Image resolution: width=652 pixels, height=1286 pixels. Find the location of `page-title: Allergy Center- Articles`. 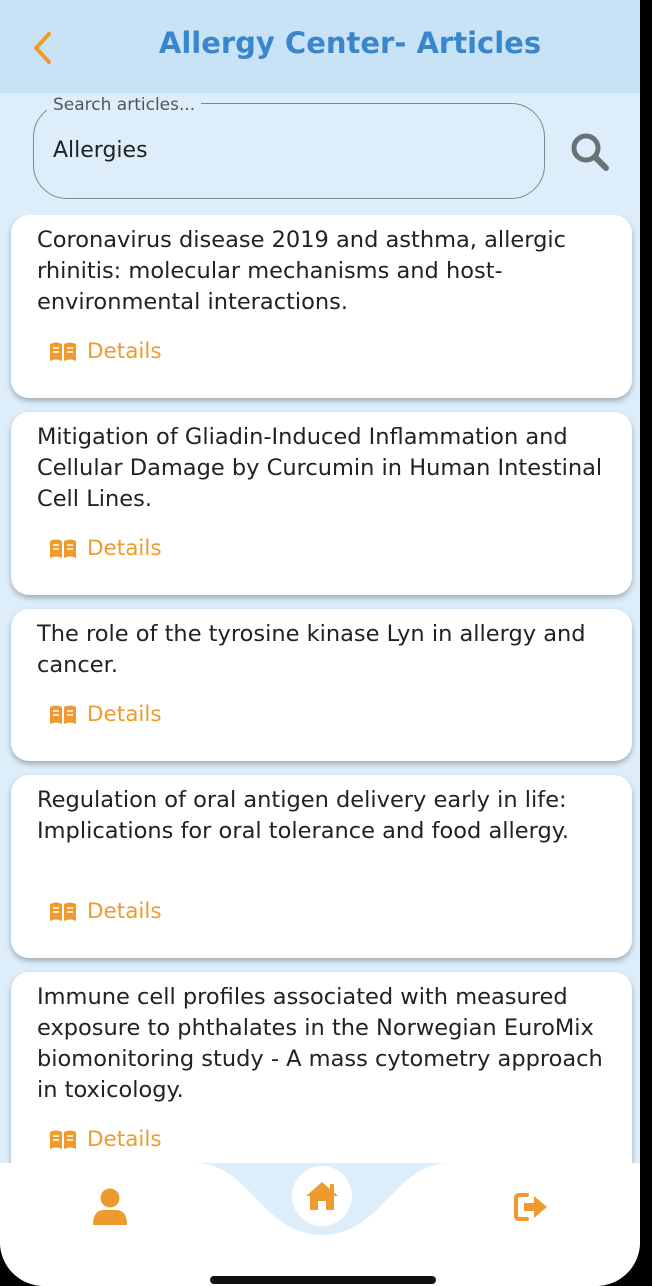

page-title: Allergy Center- Articles is located at coordinates (350, 43).